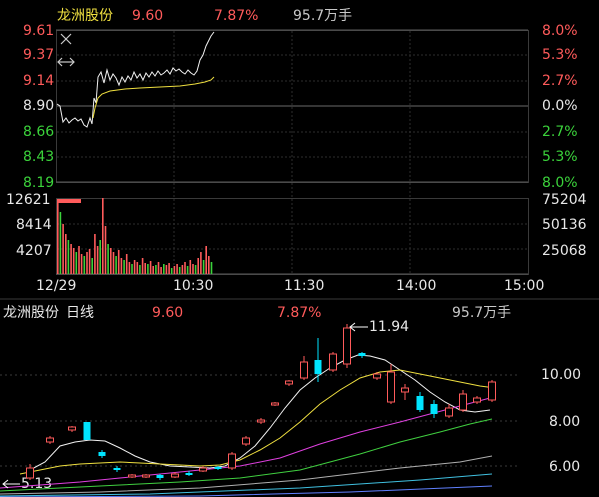 This screenshot has width=599, height=497. What do you see at coordinates (66, 62) in the screenshot?
I see `expand-icon` at bounding box center [66, 62].